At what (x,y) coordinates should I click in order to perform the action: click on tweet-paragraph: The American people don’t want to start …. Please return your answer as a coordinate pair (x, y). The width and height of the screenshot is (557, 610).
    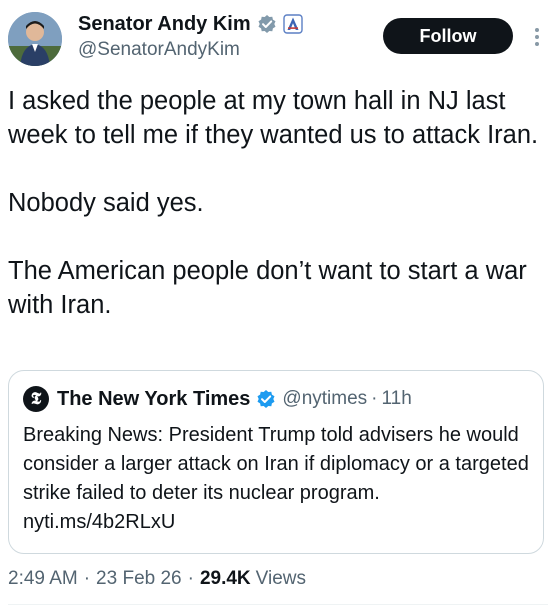
    Looking at the image, I should click on (267, 288).